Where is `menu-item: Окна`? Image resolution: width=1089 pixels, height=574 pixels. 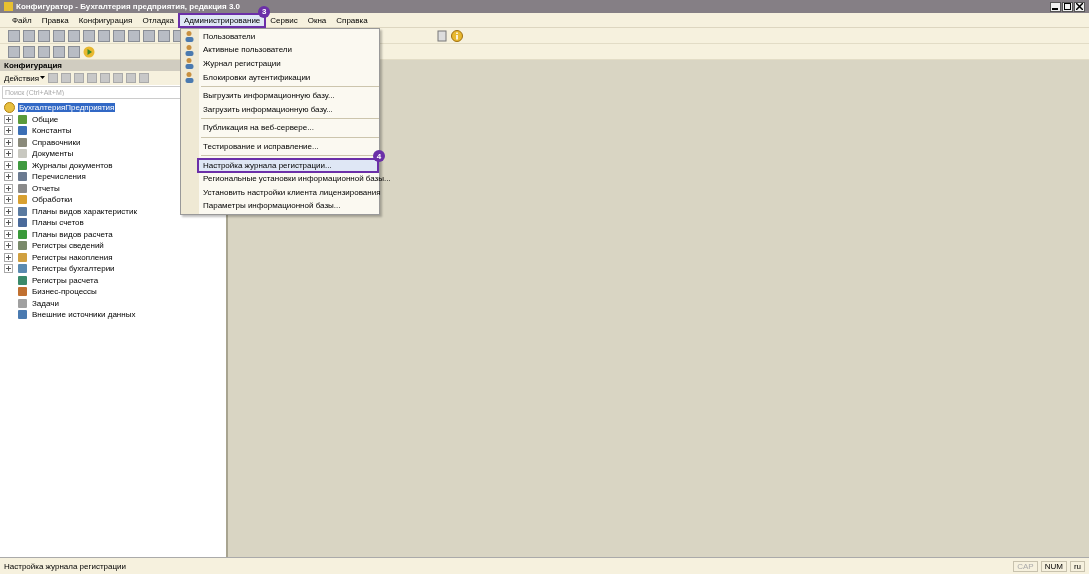
menu-item: Окна is located at coordinates (317, 20).